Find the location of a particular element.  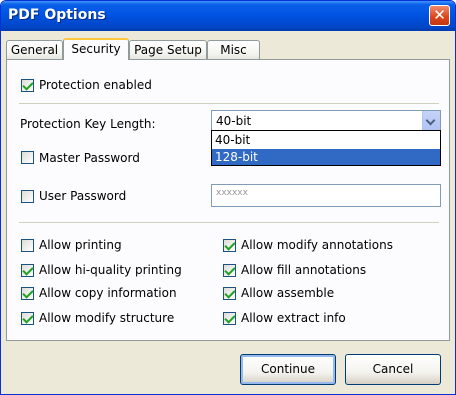

allow-hq-printing-label: Allow hi-quality printing is located at coordinates (110, 270).